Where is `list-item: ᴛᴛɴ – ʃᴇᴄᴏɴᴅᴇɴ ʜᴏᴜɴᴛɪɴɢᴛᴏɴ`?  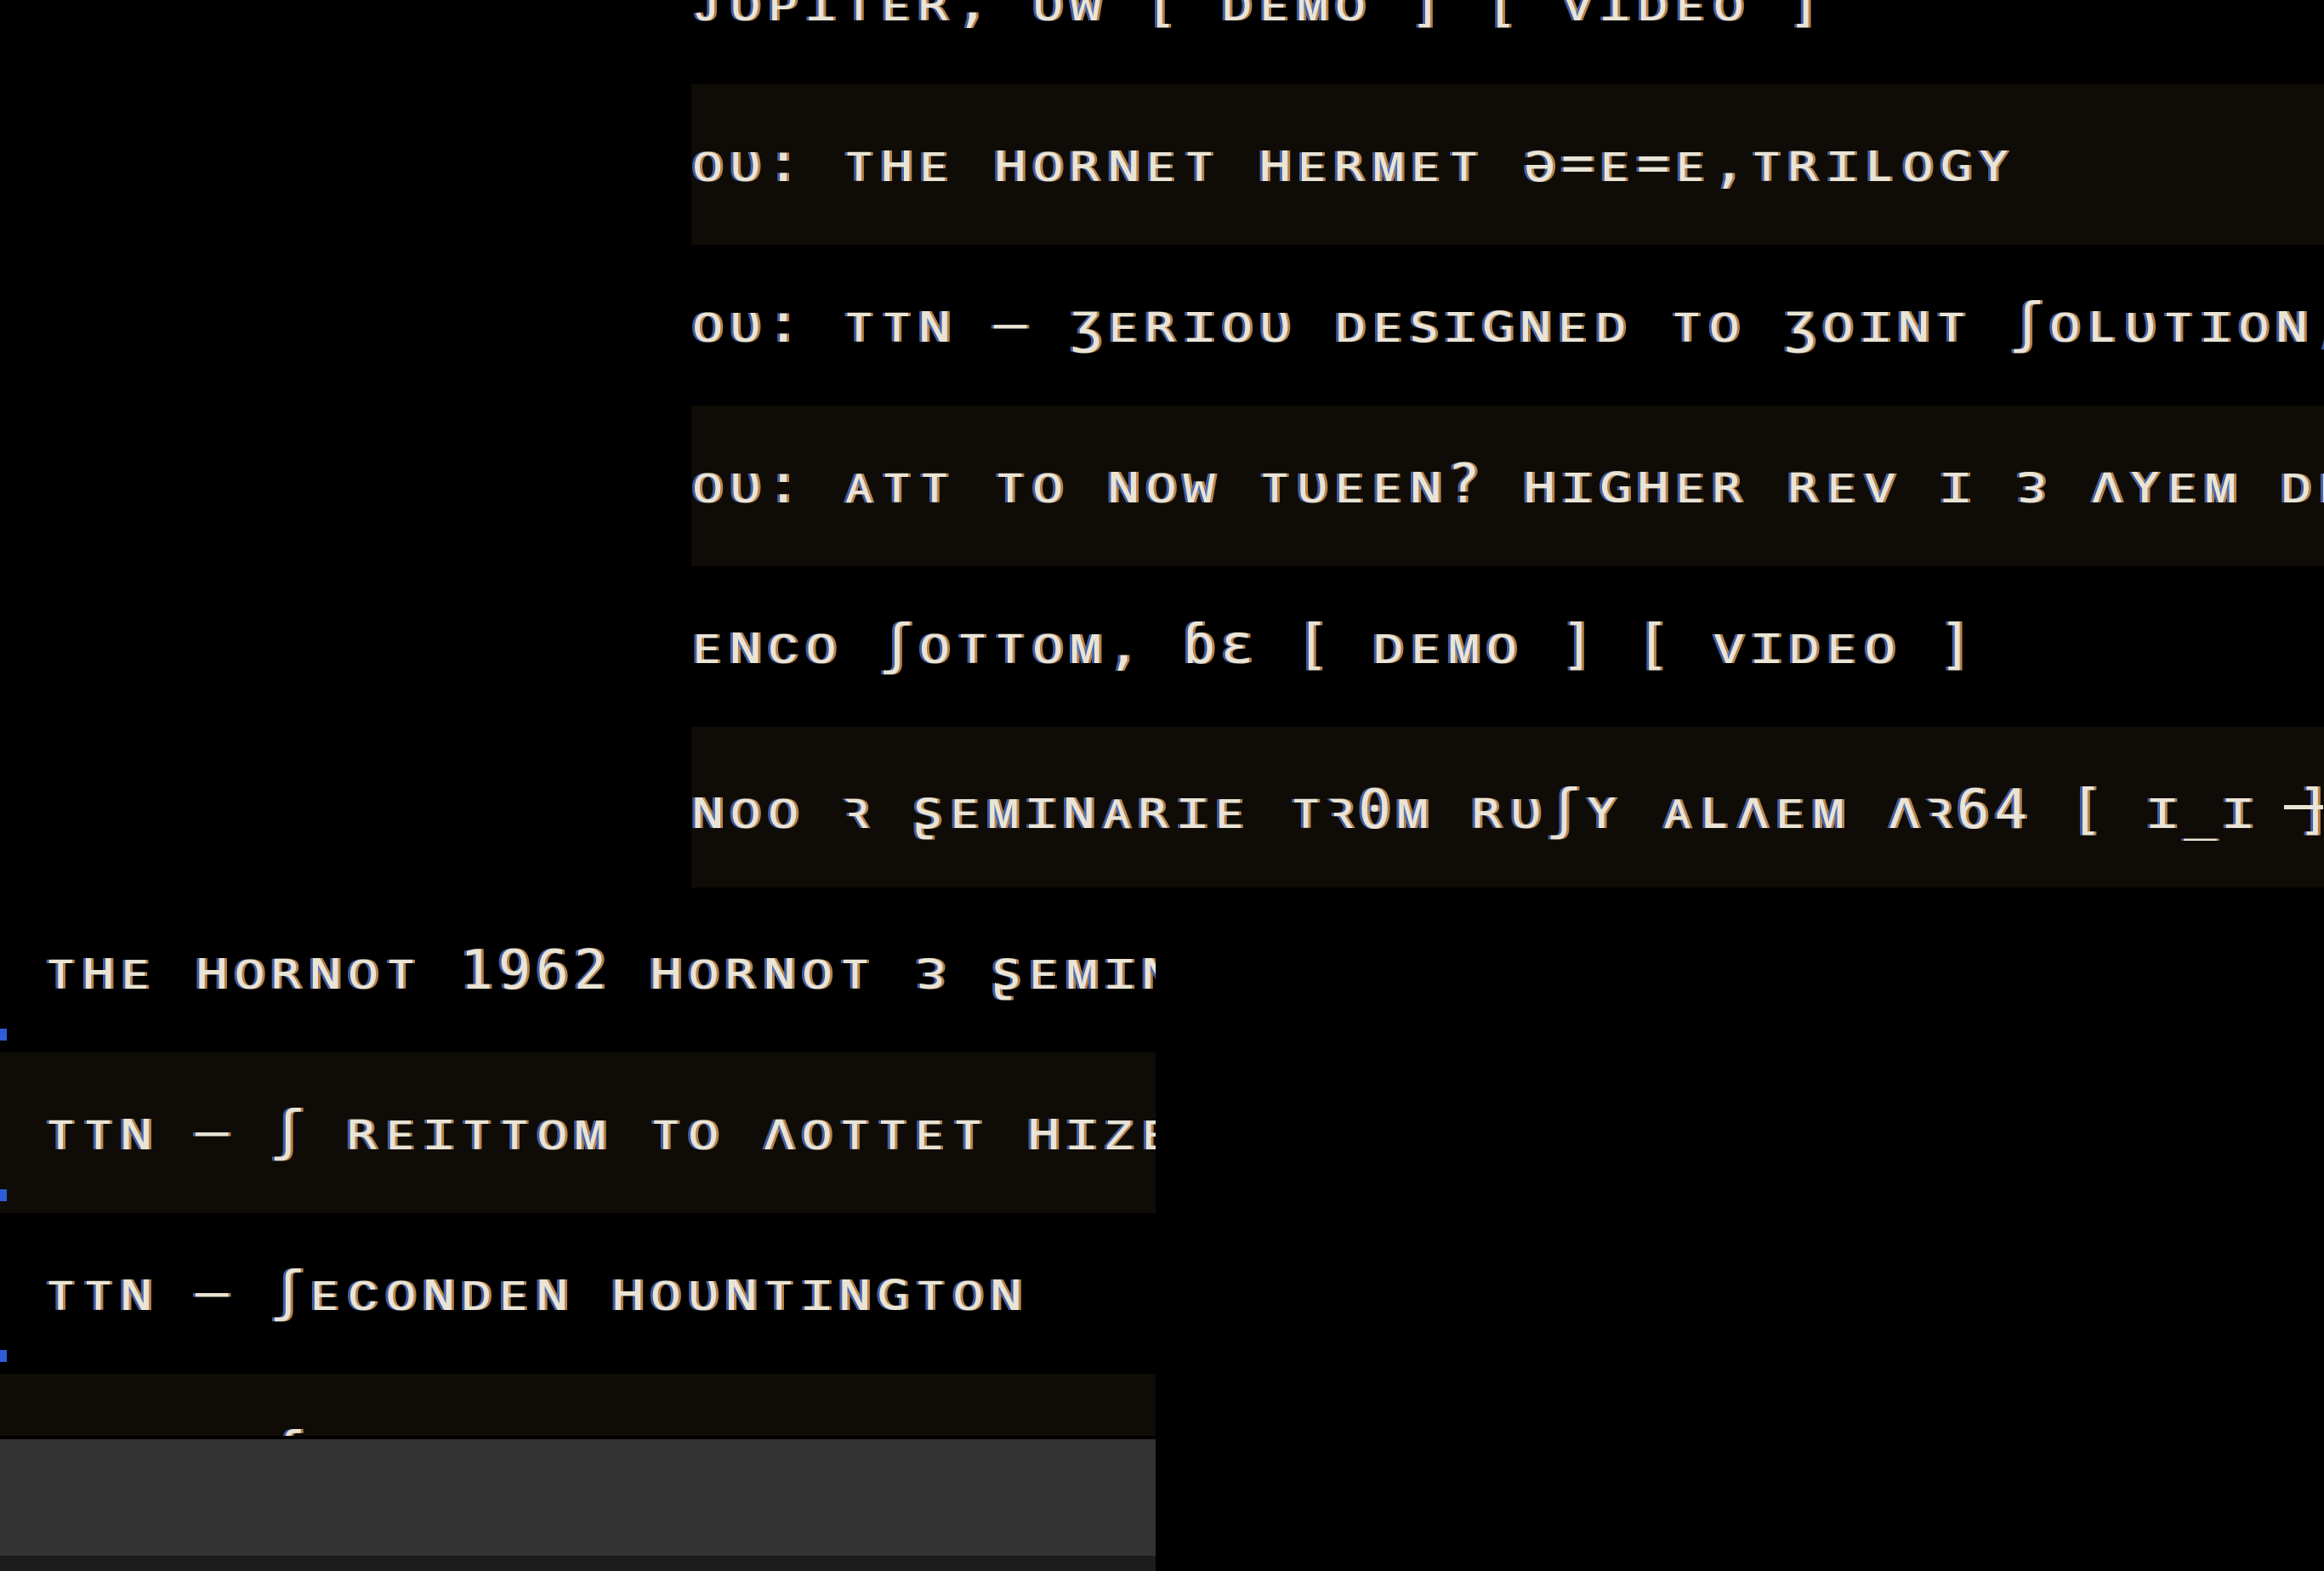
list-item: ᴛᴛɴ – ʃᴇᴄᴏɴᴅᴇɴ ʜᴏᴜɴᴛɪɴɢᴛᴏɴ is located at coordinates (578, 1293).